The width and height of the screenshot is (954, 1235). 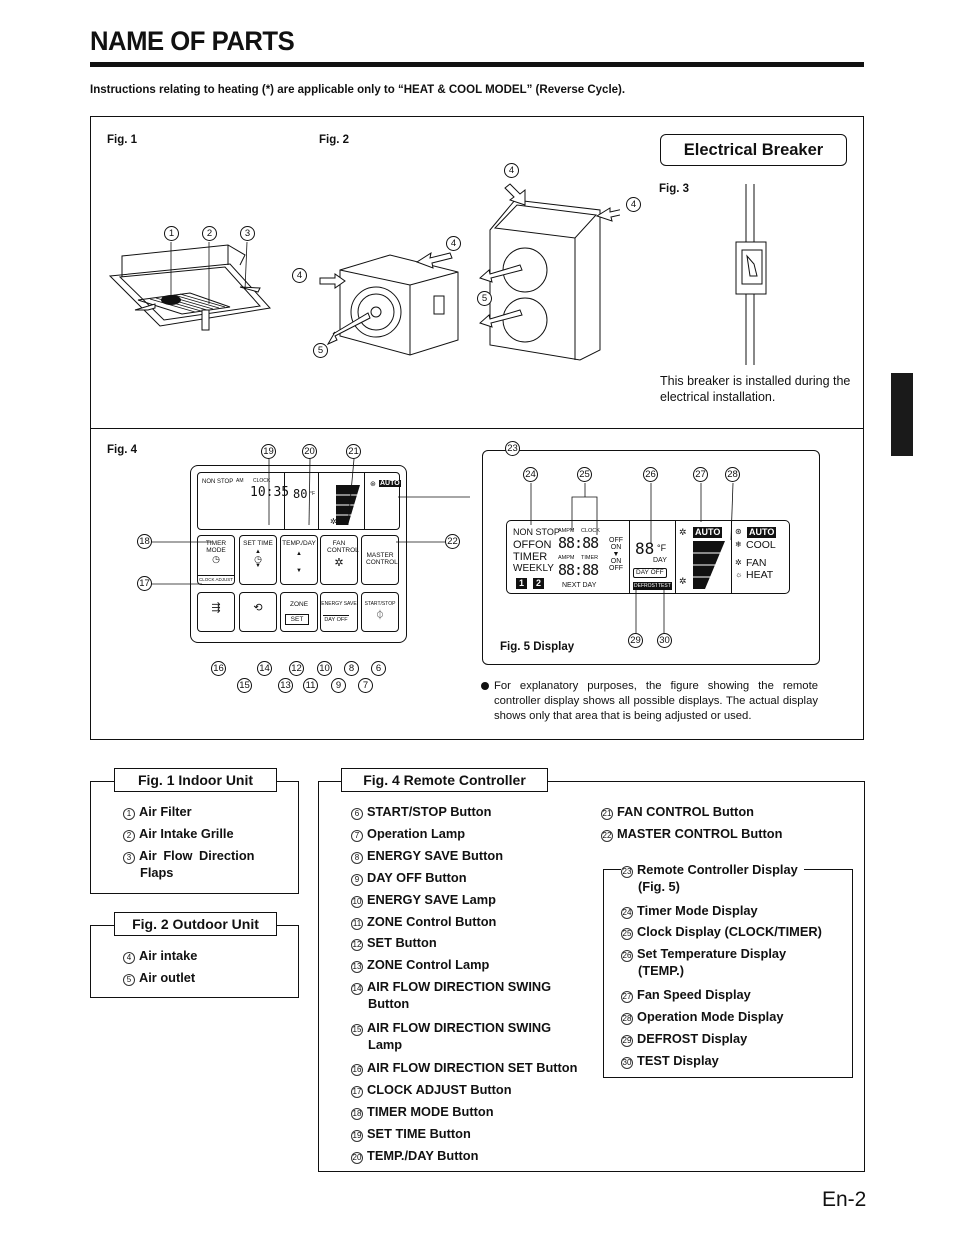 What do you see at coordinates (536, 532) in the screenshot?
I see `non-stop-indicator: NON STOP` at bounding box center [536, 532].